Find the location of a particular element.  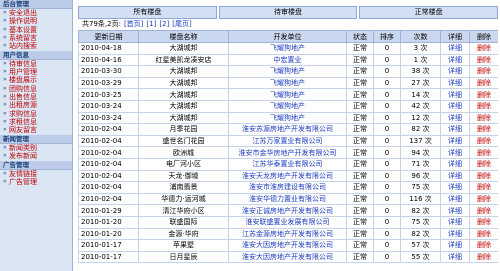

header-count: 次数 is located at coordinates (420, 36).